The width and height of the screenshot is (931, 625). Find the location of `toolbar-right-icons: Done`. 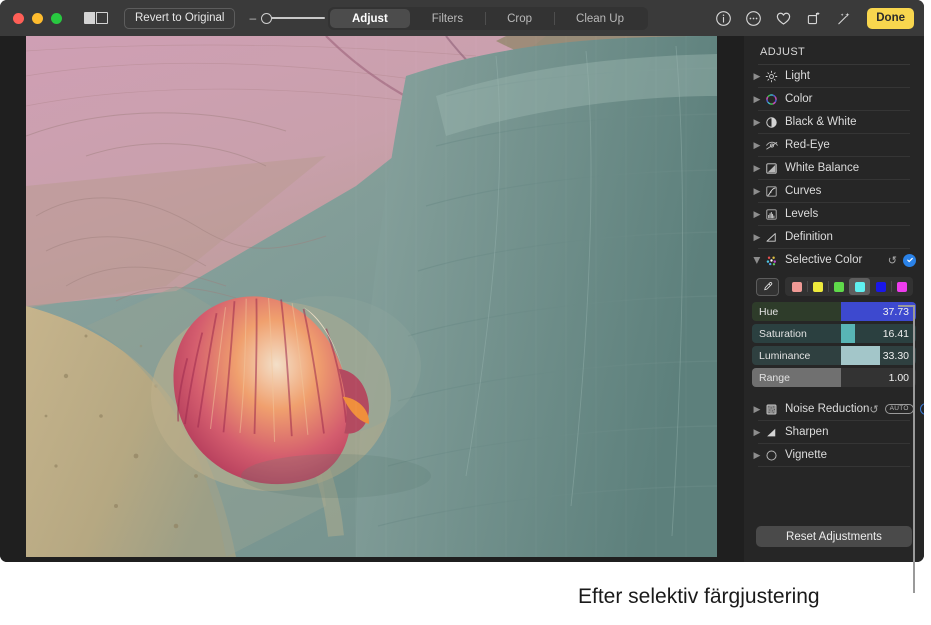

toolbar-right-icons: Done is located at coordinates (814, 18).